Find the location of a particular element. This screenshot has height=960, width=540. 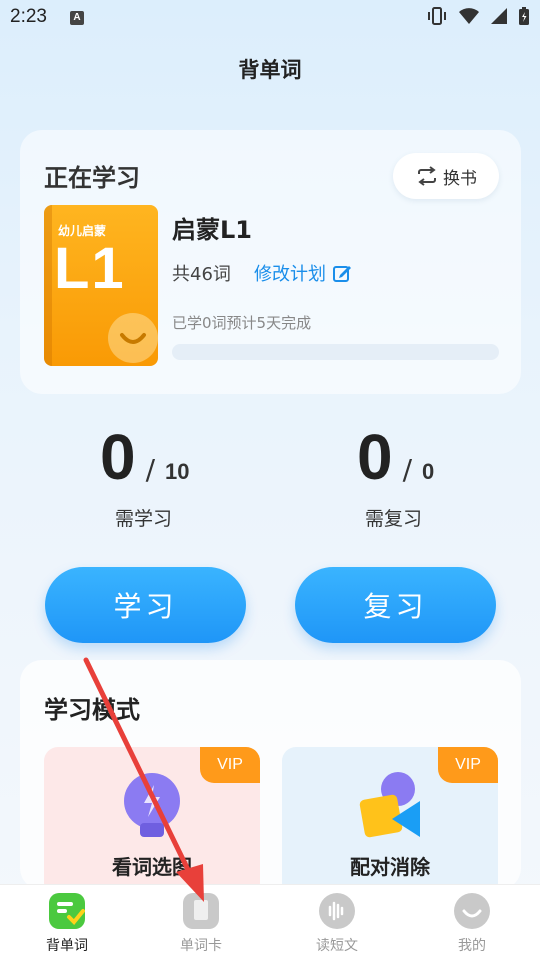

smile-logo-icon is located at coordinates (133, 338).